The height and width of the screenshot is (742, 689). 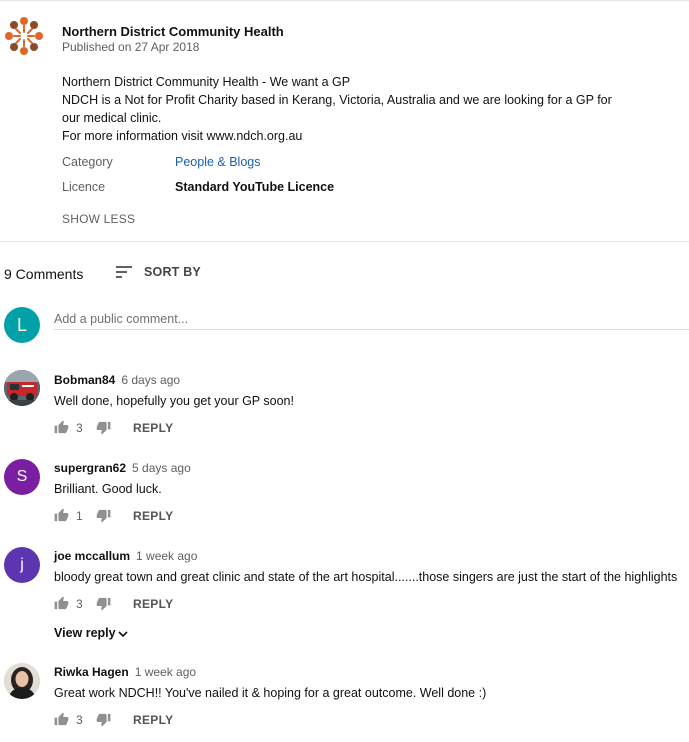 What do you see at coordinates (123, 634) in the screenshot?
I see `chevron-down-icon` at bounding box center [123, 634].